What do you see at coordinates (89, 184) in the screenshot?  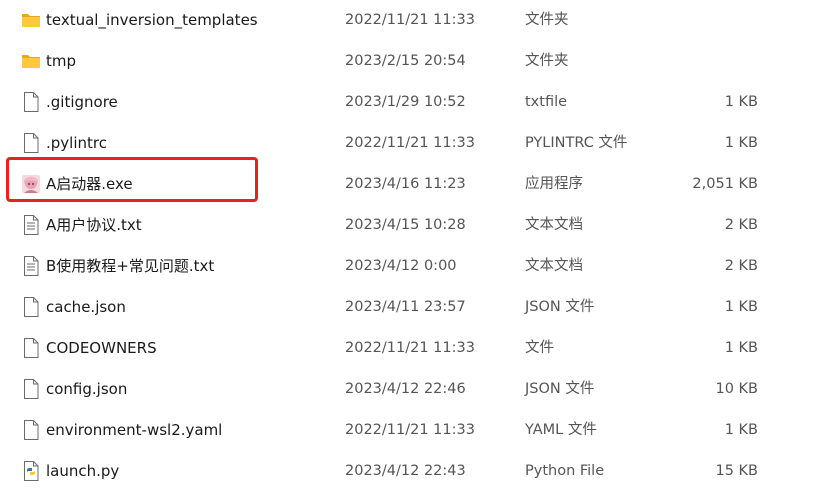 I see `file-name: A启动器.exe` at bounding box center [89, 184].